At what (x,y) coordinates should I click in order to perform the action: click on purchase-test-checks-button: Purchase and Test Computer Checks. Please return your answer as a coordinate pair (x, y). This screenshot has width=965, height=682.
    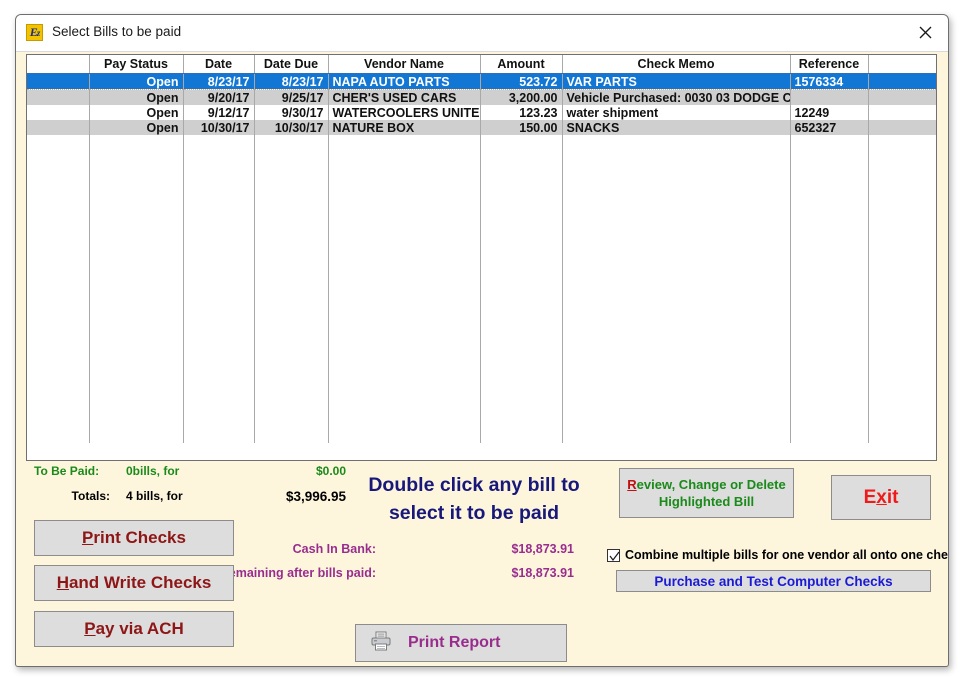
    Looking at the image, I should click on (773, 581).